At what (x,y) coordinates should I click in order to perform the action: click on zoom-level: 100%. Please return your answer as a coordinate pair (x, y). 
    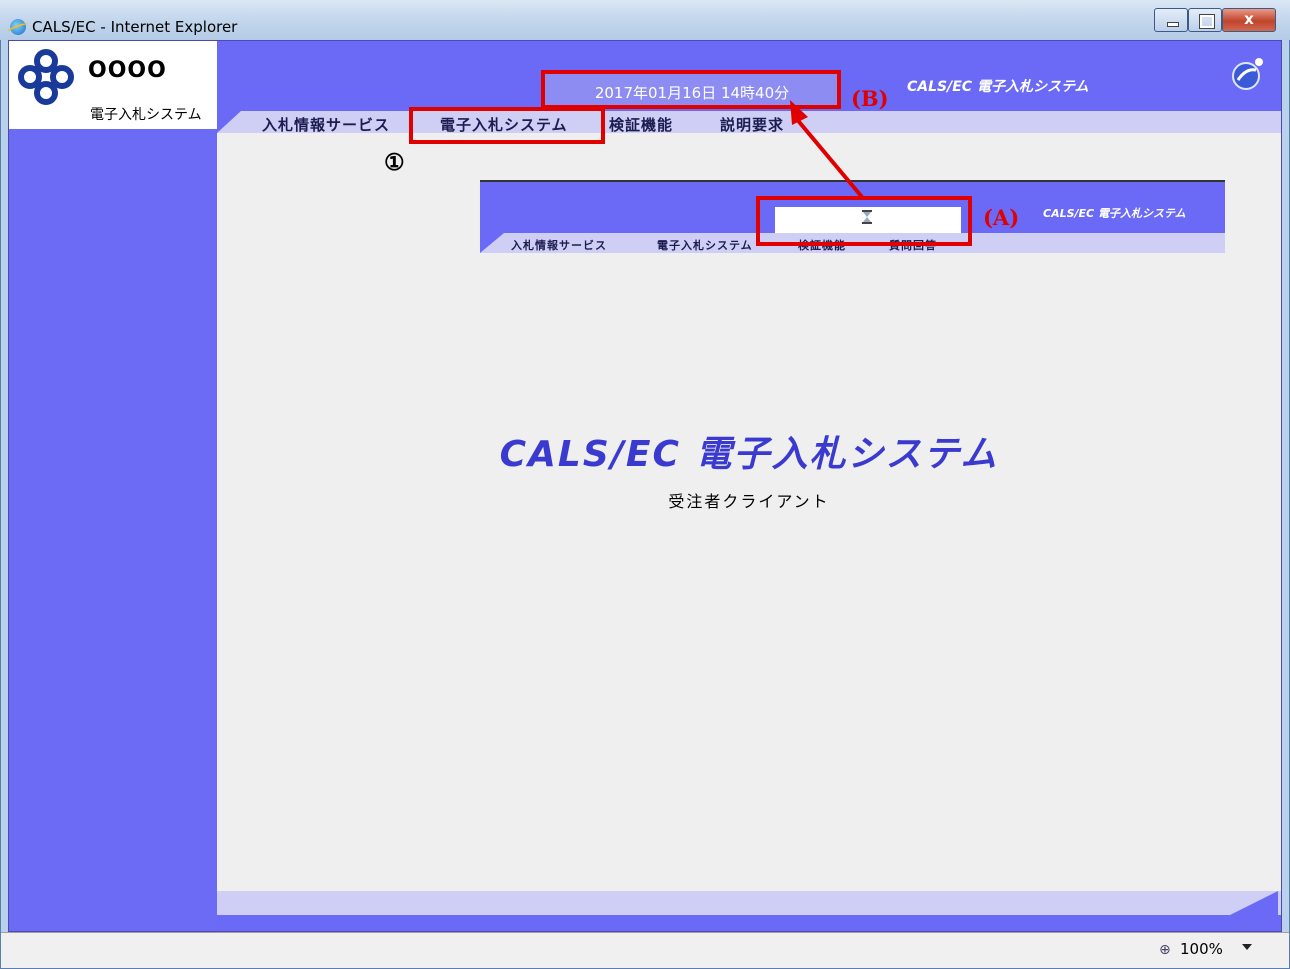
    Looking at the image, I should click on (1201, 949).